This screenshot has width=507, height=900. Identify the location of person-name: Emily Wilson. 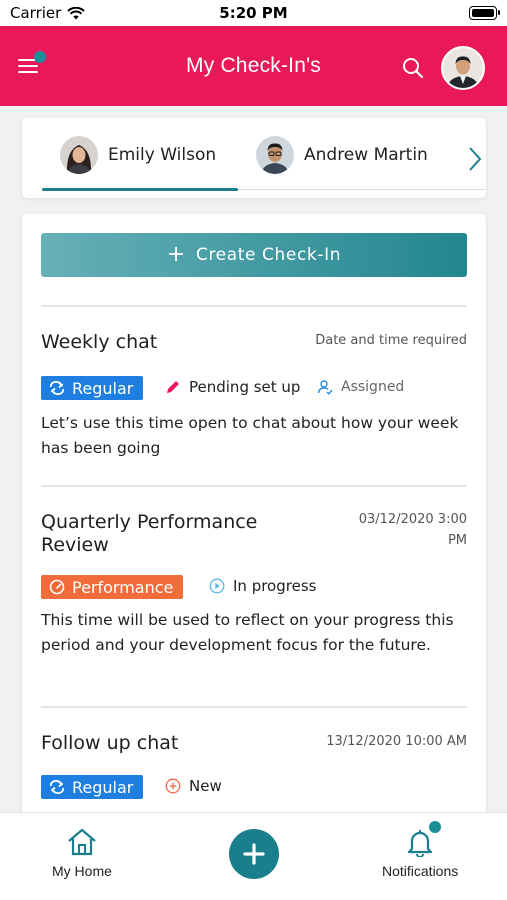
(162, 155).